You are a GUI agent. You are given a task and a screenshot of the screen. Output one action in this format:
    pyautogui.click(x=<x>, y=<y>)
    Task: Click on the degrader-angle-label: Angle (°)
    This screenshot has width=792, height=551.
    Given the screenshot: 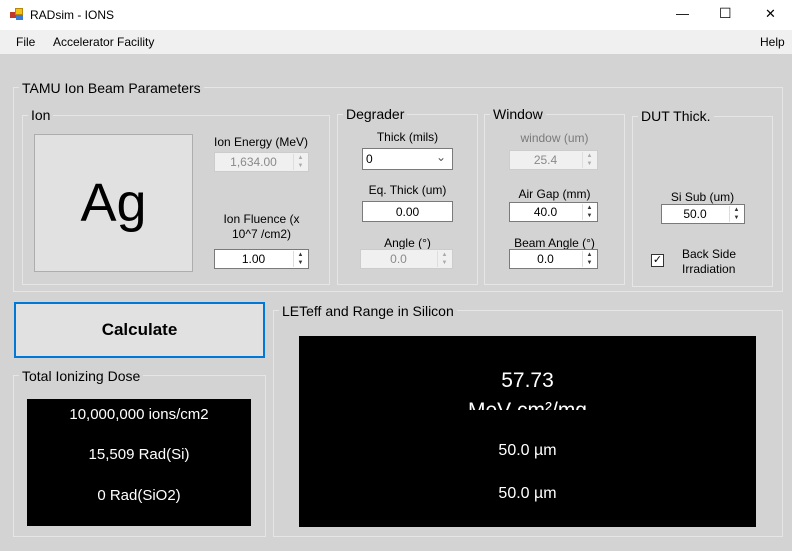 What is the action you would take?
    pyautogui.click(x=407, y=243)
    